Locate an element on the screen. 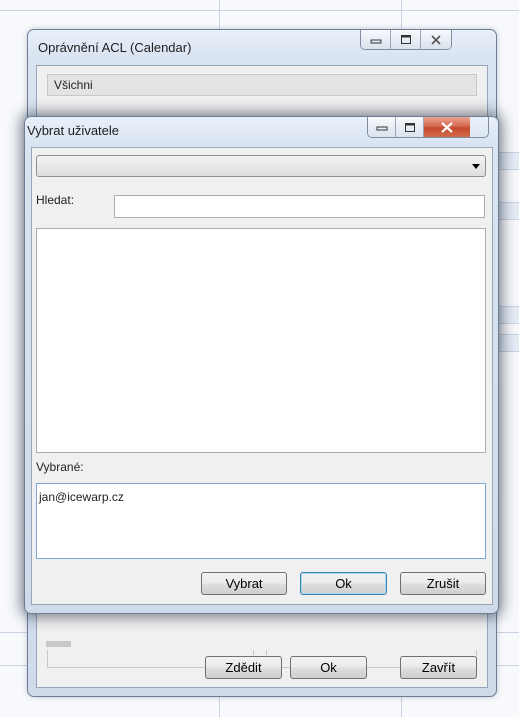 Image resolution: width=519 pixels, height=717 pixels. selected-users-field: jan@icewarp.cz is located at coordinates (261, 521).